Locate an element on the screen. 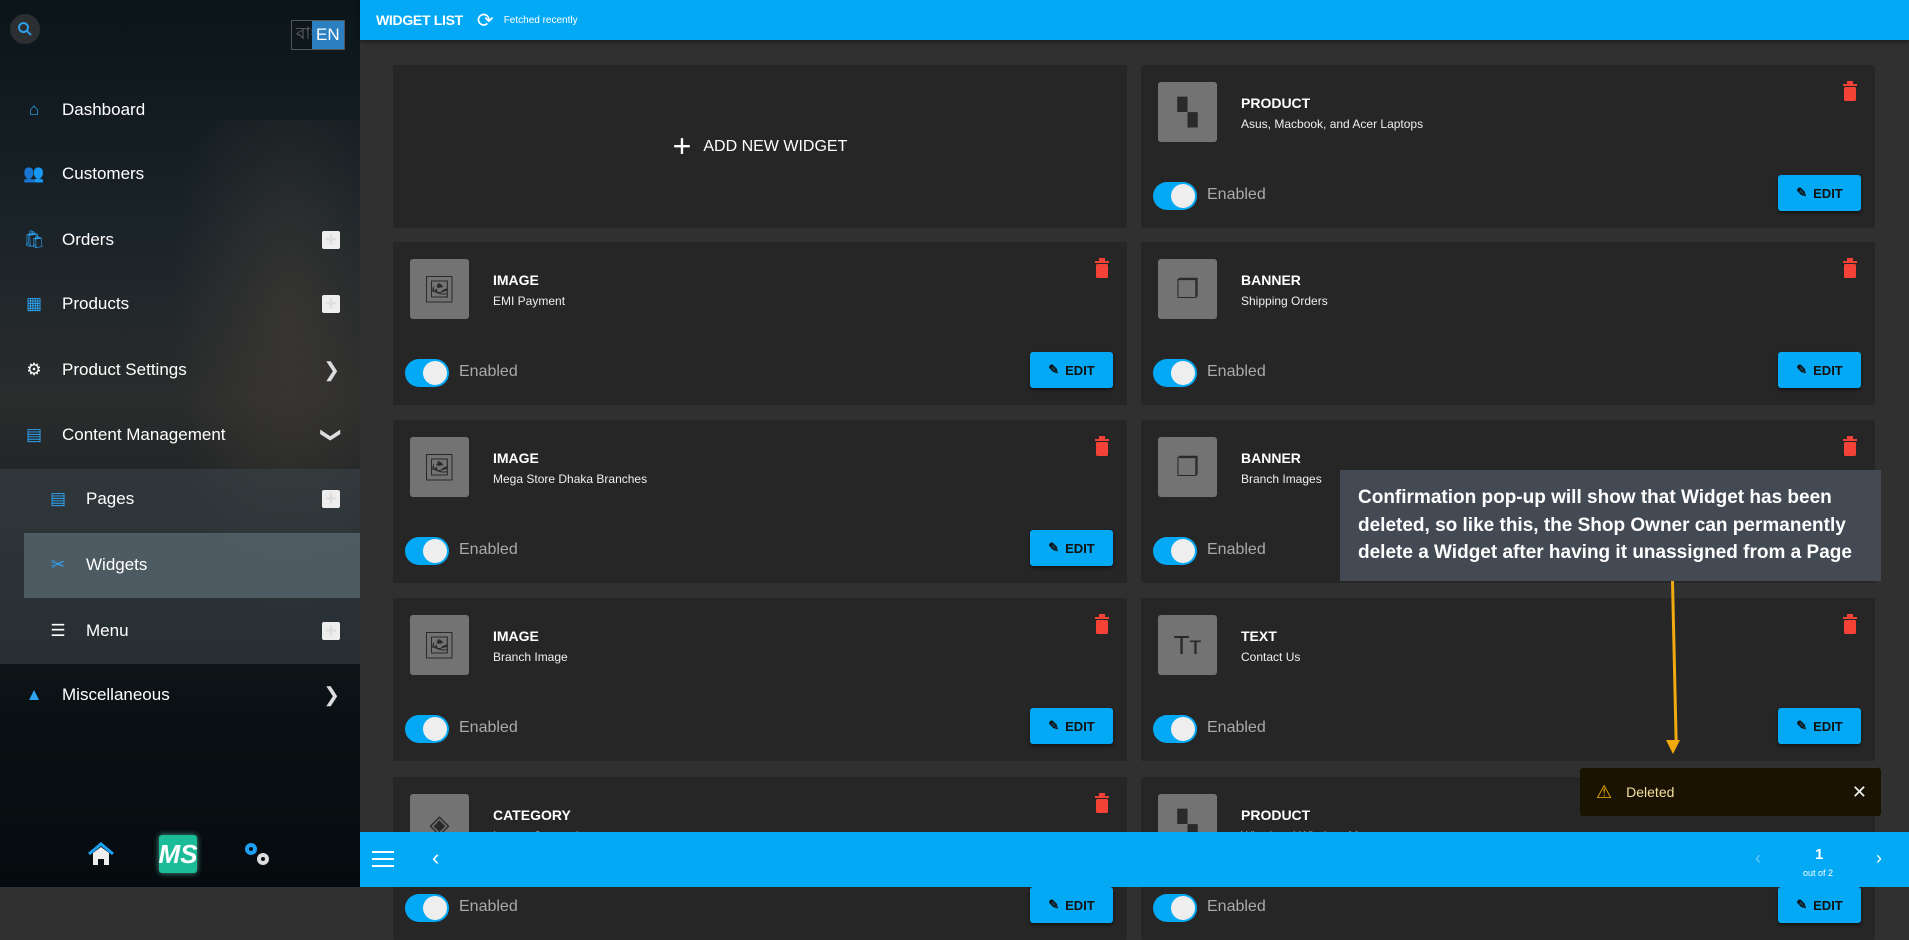  lang-bn: বাং is located at coordinates (305, 35).